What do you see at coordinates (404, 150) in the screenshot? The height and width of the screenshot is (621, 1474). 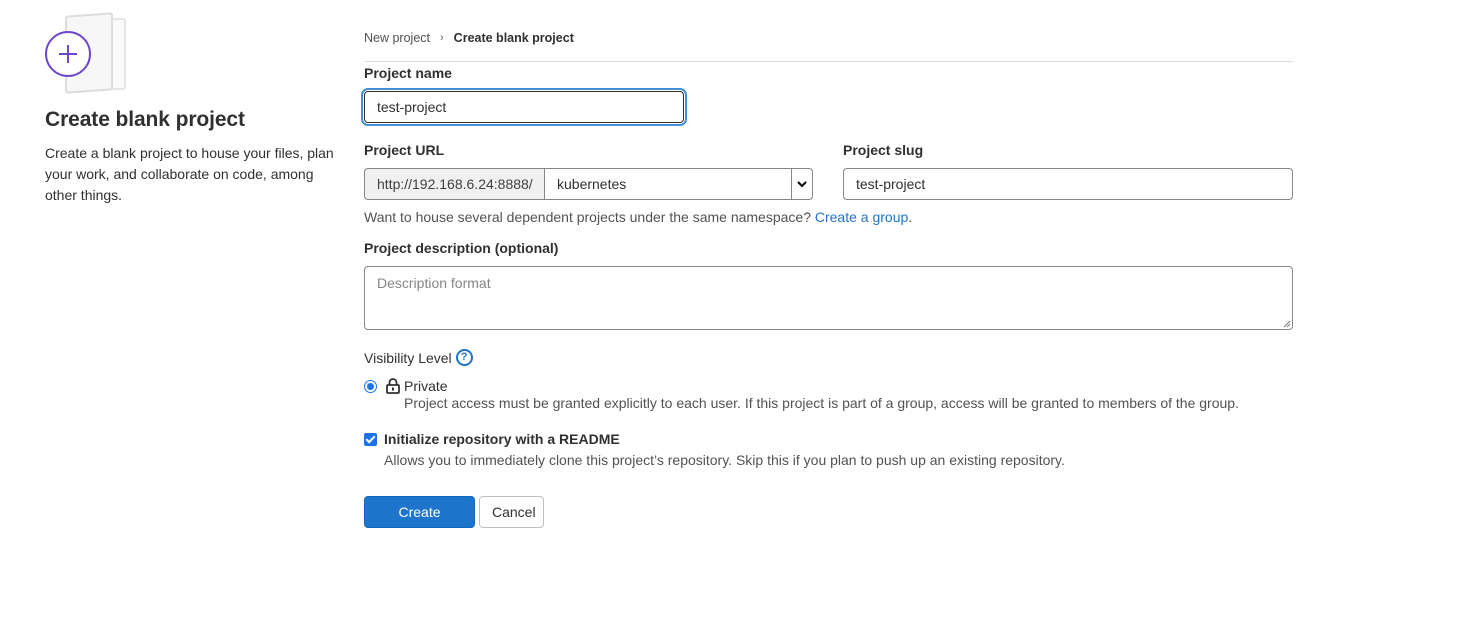 I see `project-url-label: Project URL` at bounding box center [404, 150].